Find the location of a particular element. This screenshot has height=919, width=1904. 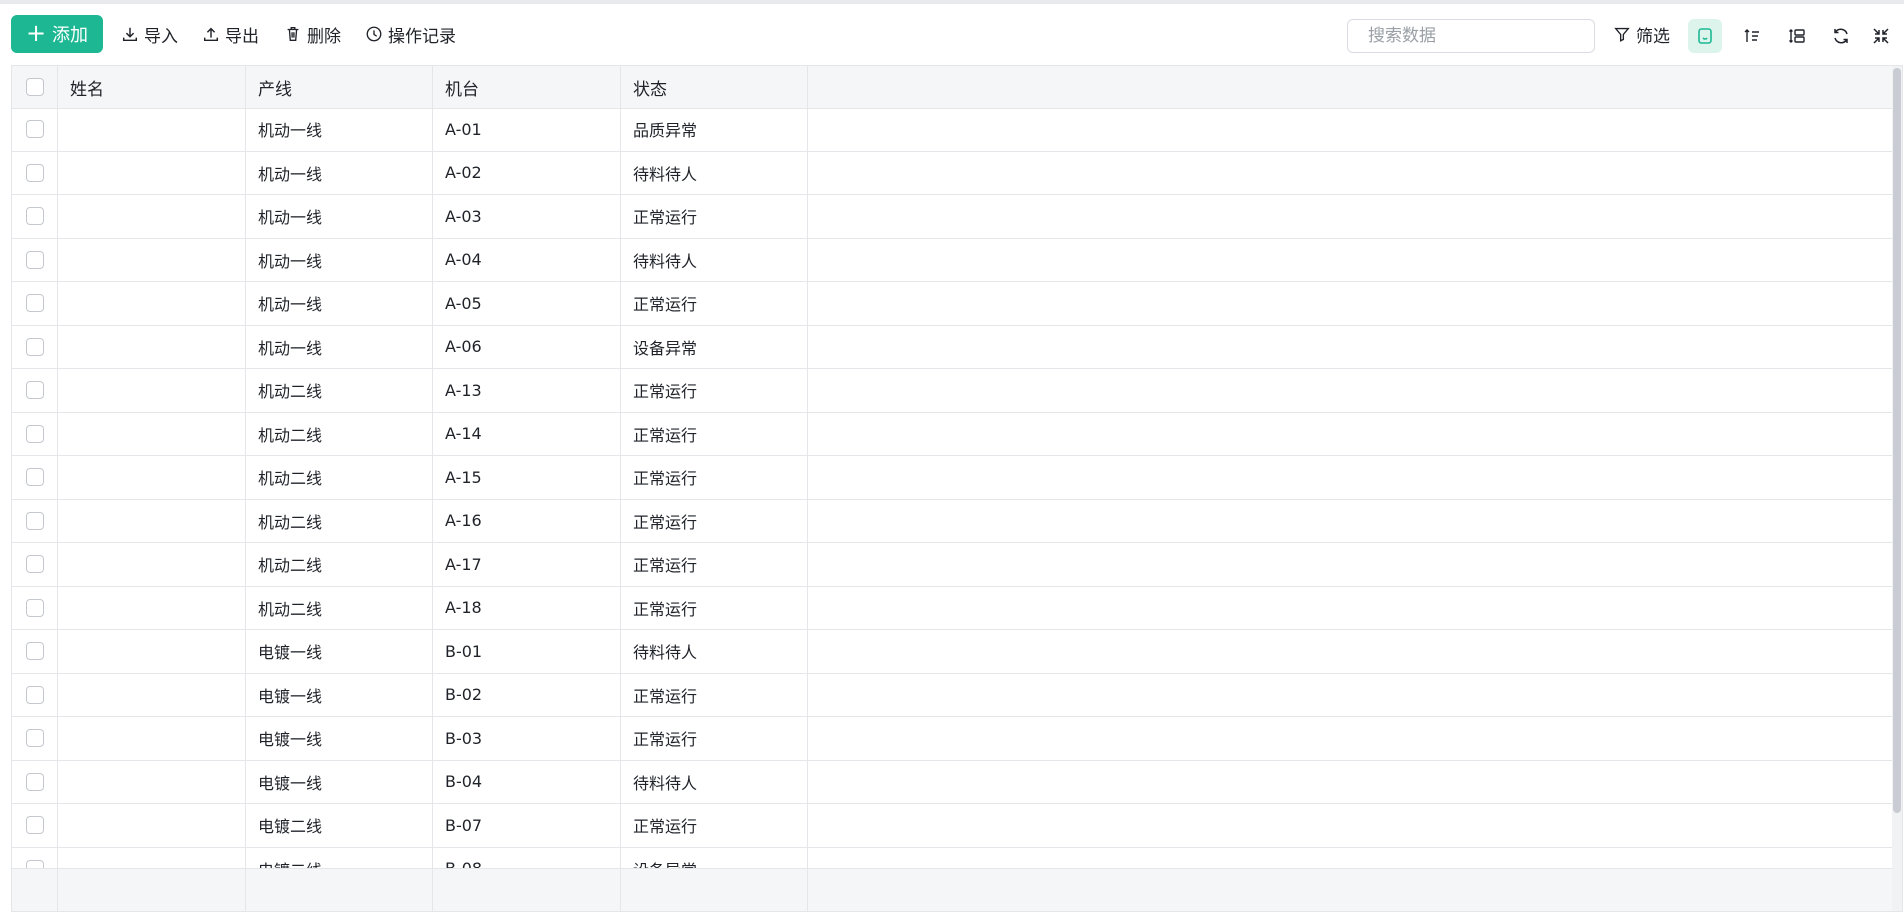

table-row: 机动一线 A-03 正常运行 is located at coordinates (957, 217).